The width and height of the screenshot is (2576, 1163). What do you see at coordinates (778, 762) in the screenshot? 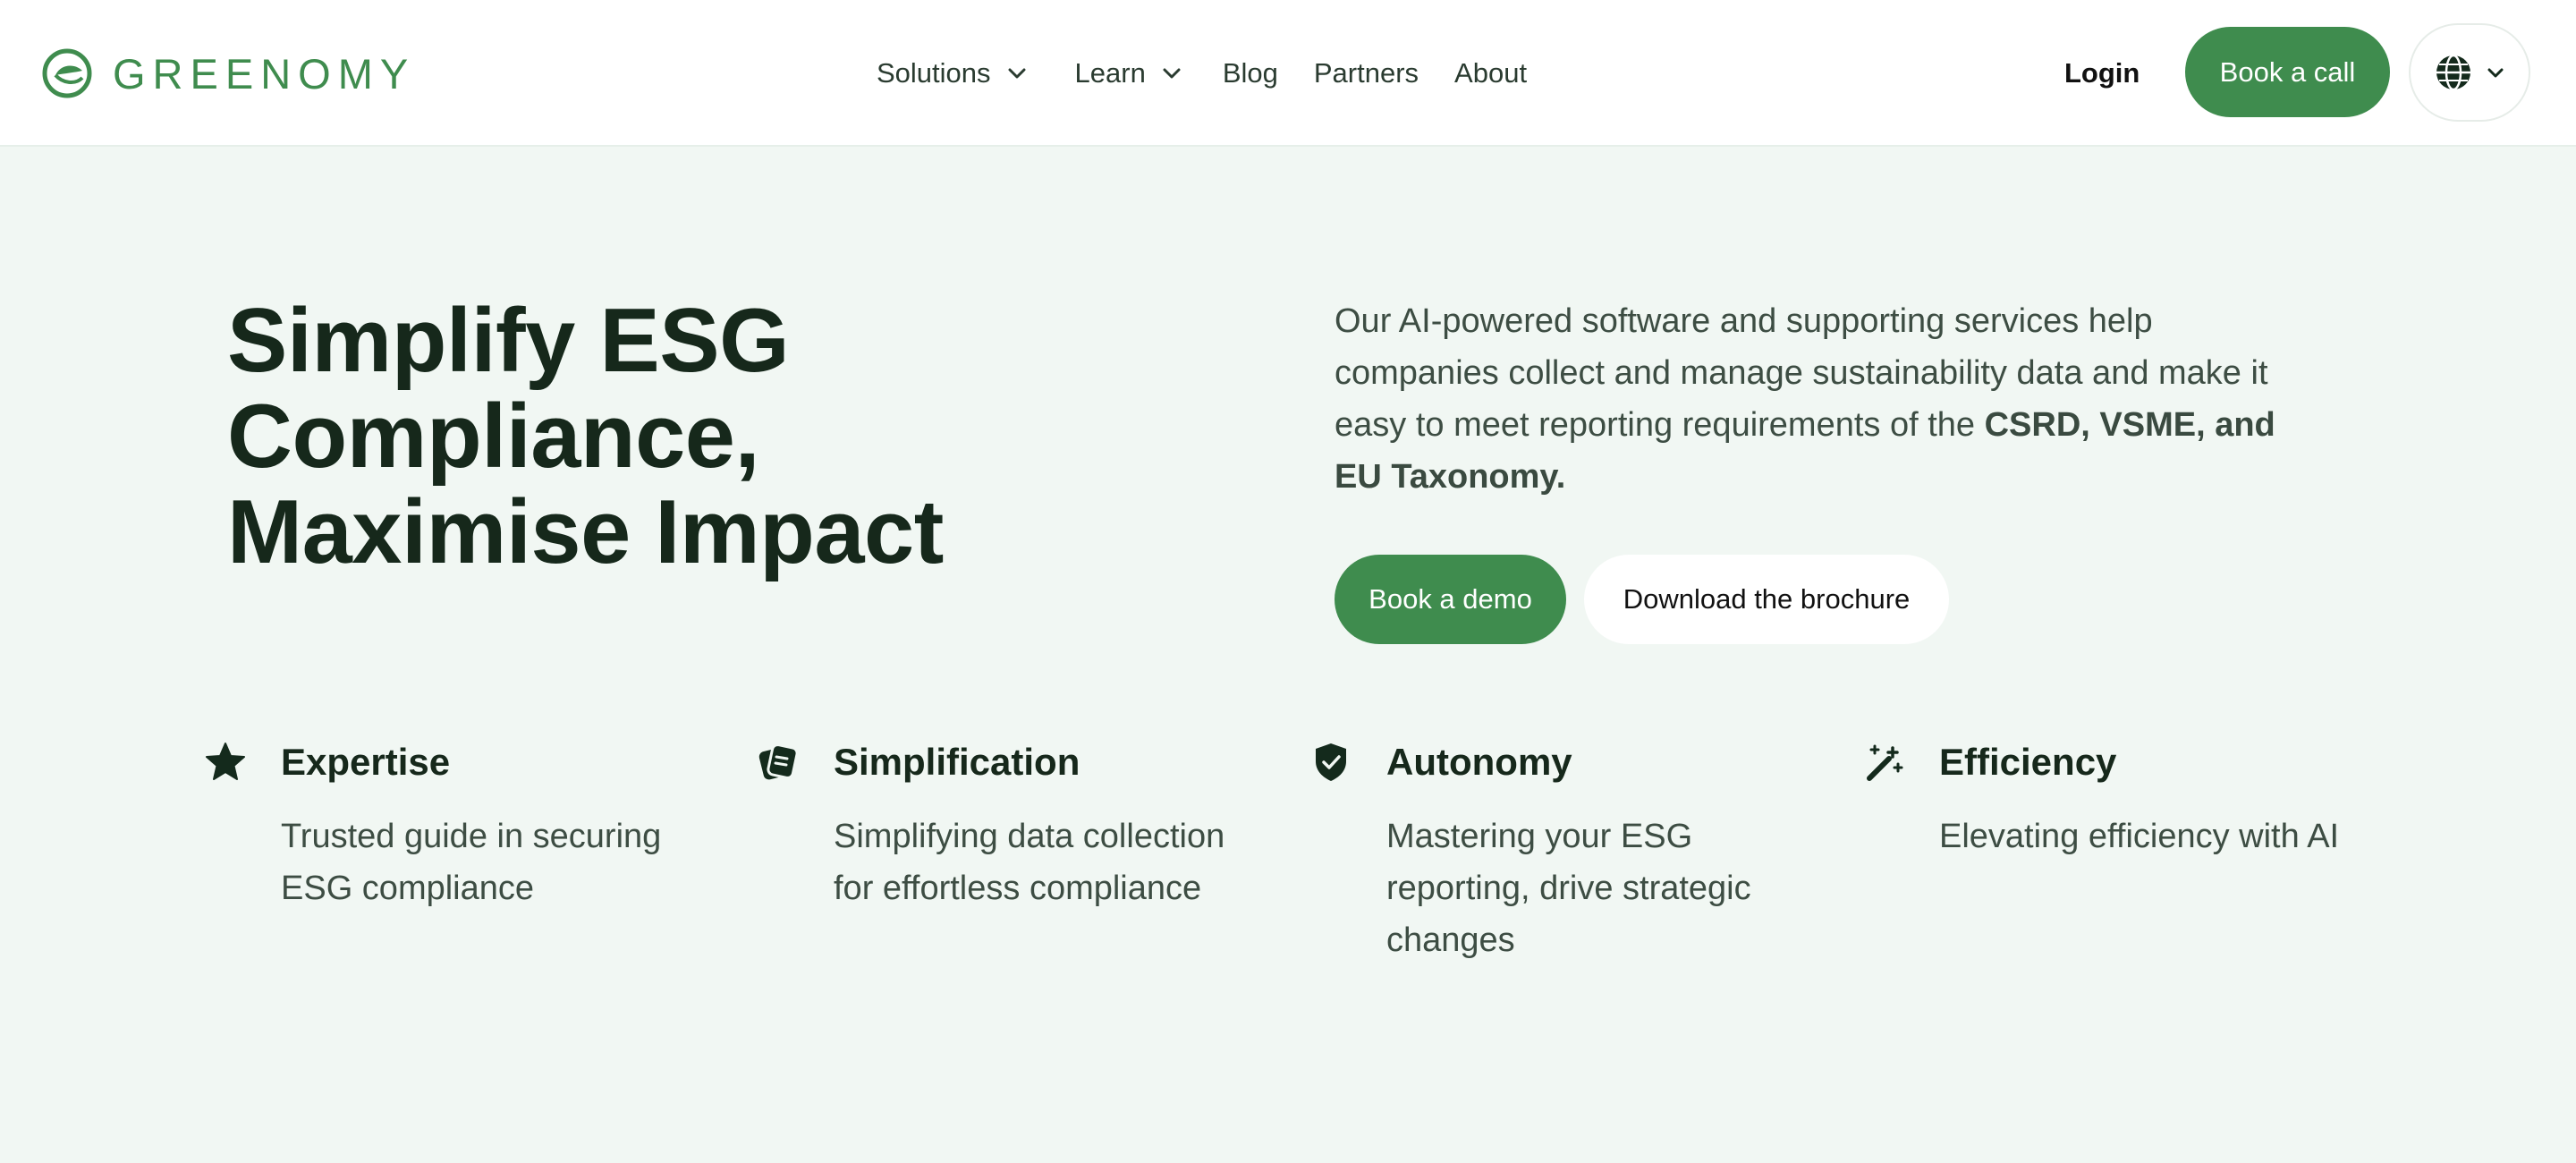
I see `cards-icon` at bounding box center [778, 762].